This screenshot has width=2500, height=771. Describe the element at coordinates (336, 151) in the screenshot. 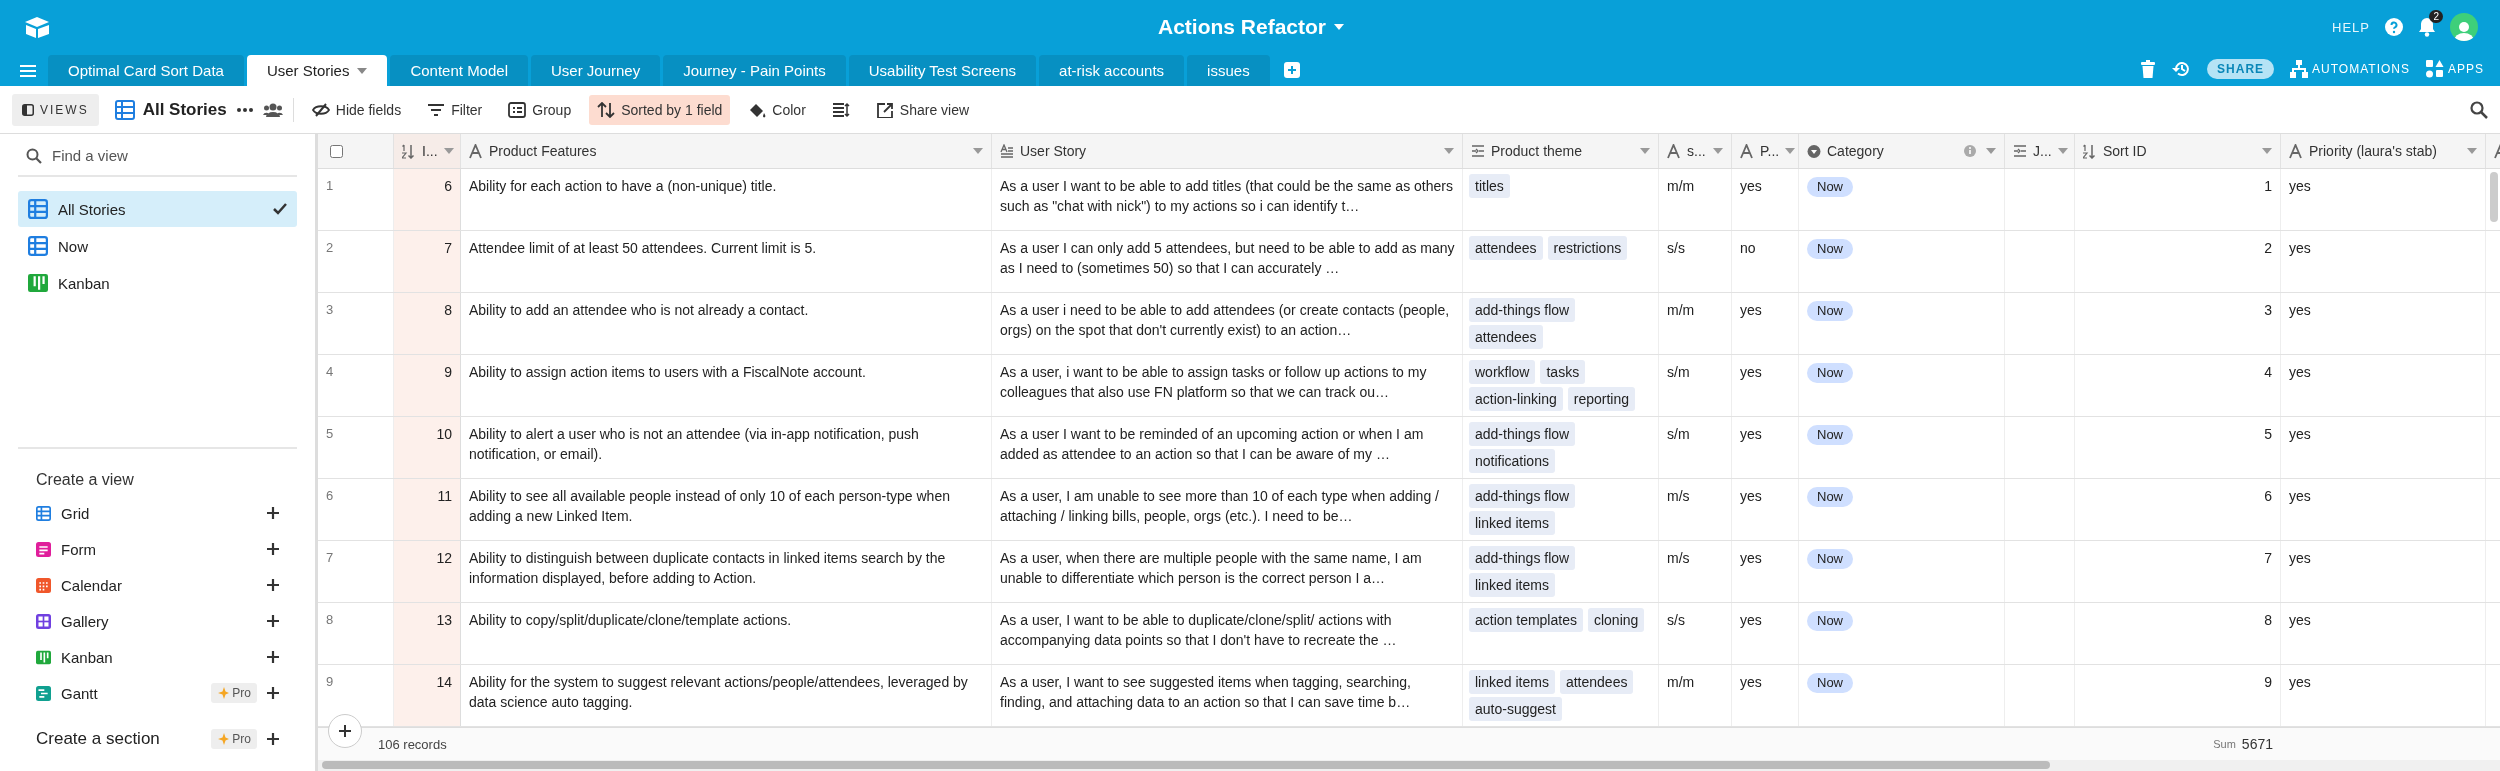

I see `select-all-checkbox` at that location.